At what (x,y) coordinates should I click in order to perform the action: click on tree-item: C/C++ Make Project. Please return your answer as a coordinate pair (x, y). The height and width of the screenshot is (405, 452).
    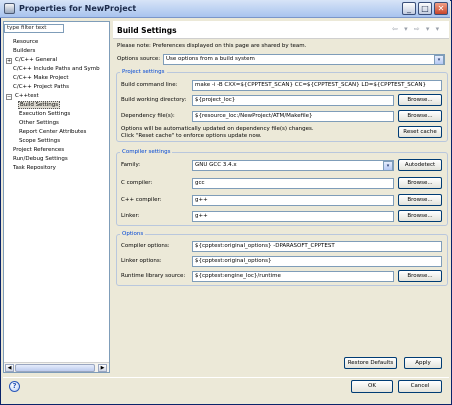
    Looking at the image, I should click on (57, 78).